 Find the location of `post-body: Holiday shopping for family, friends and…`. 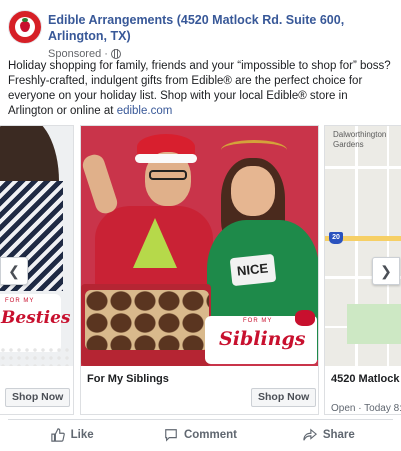

post-body: Holiday shopping for family, friends and… is located at coordinates (201, 89).